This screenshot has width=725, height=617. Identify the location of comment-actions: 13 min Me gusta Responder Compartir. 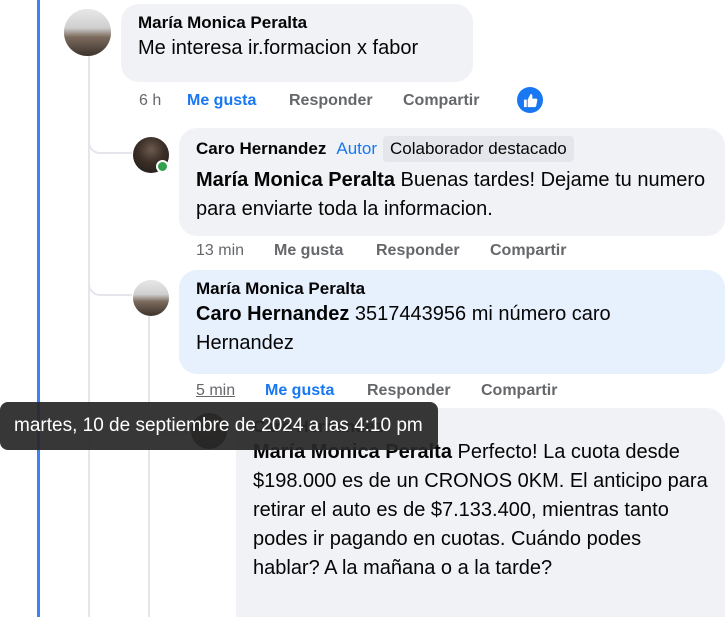
(381, 251).